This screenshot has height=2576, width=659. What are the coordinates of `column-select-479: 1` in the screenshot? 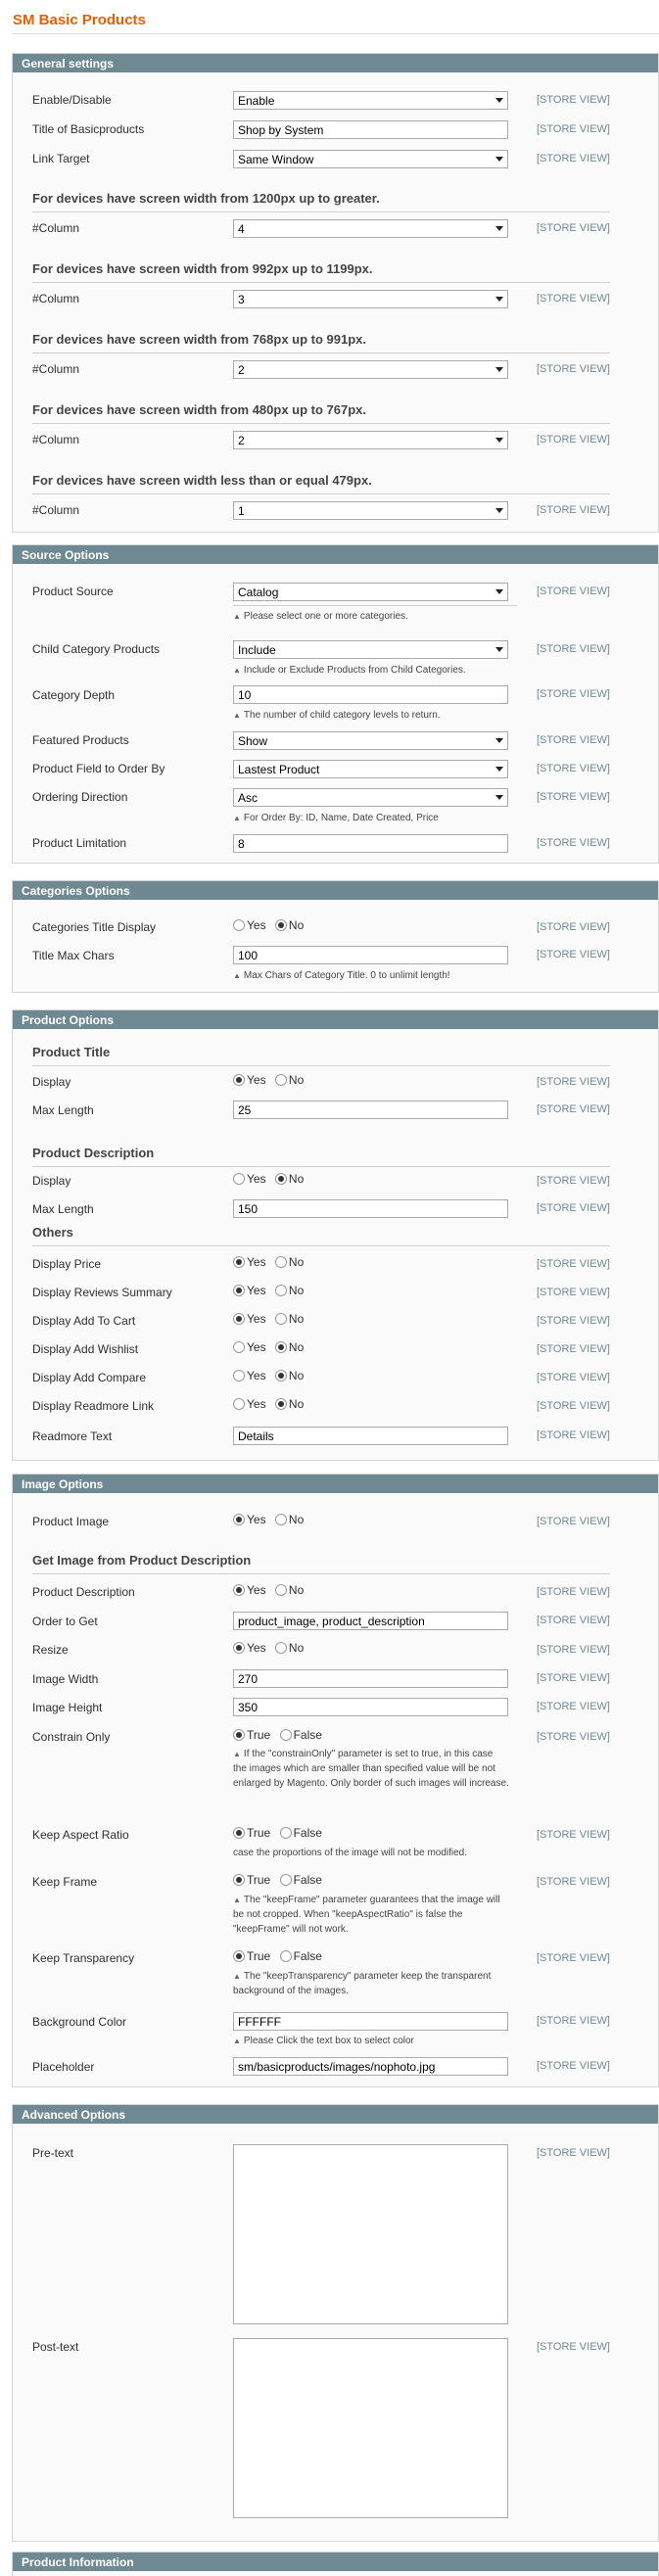 It's located at (370, 510).